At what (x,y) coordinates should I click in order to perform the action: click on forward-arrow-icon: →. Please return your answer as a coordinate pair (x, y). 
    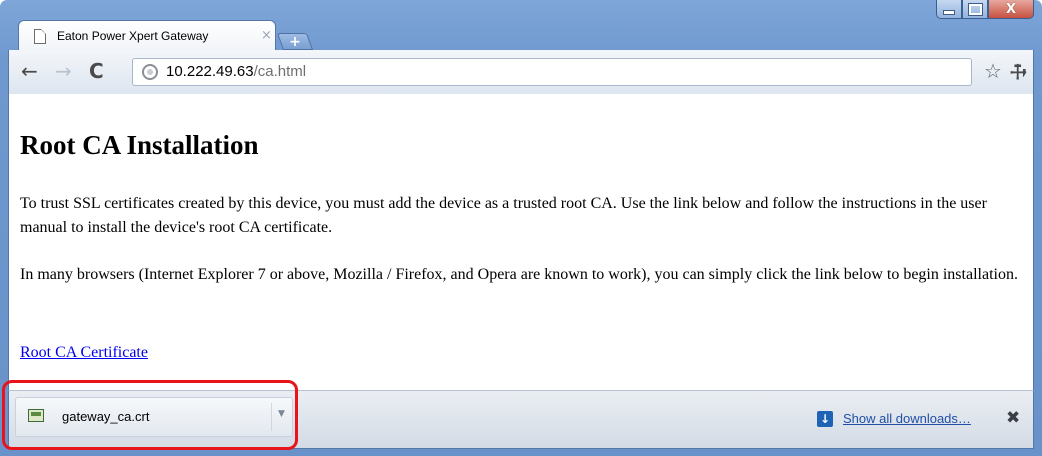
    Looking at the image, I should click on (63, 71).